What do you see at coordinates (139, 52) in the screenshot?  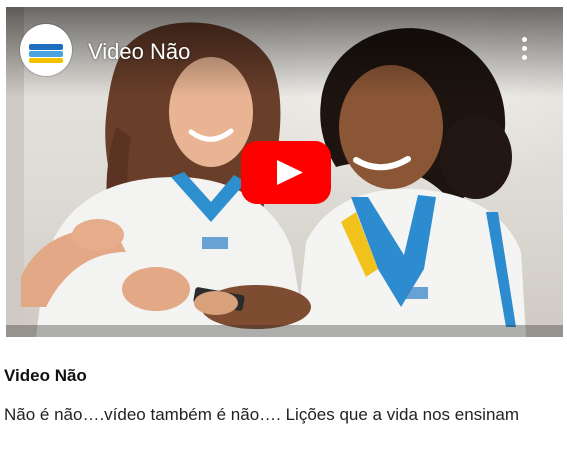 I see `player-video-title: Video Não` at bounding box center [139, 52].